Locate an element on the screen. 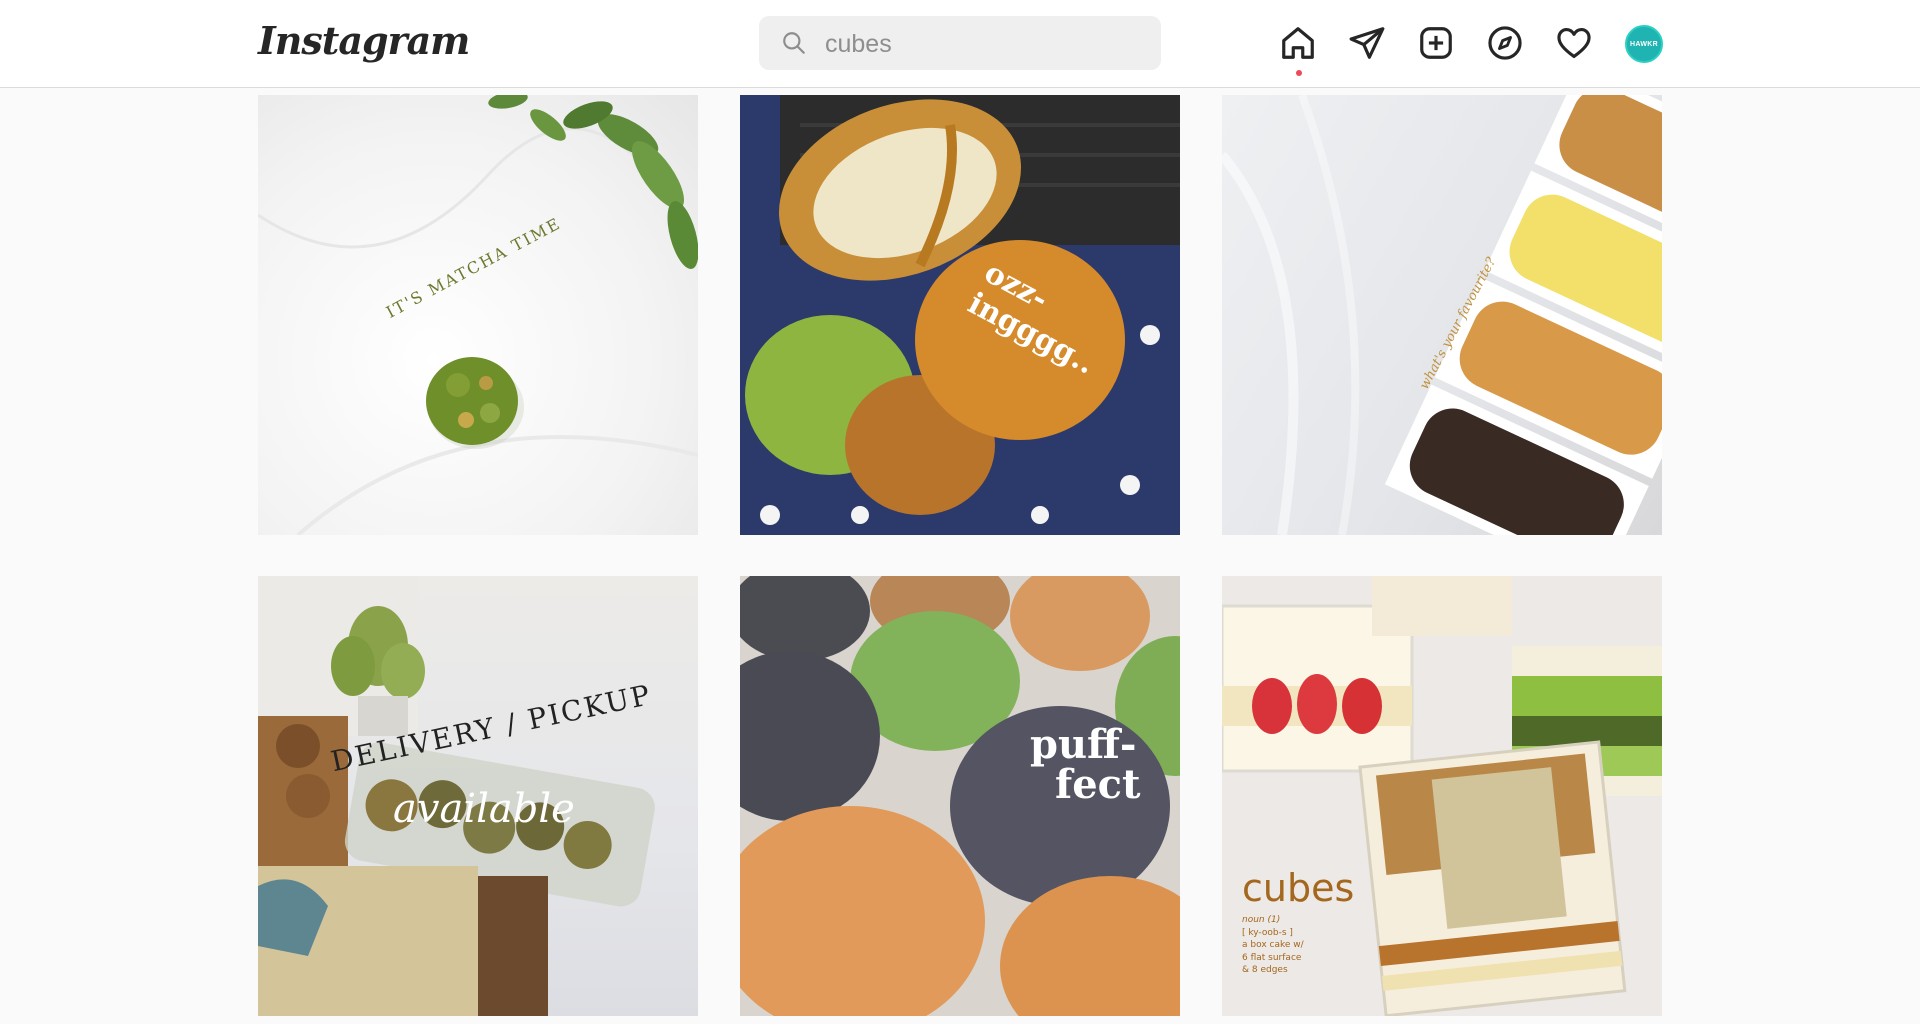 This screenshot has width=1920, height=1024. search-bar: cubes is located at coordinates (960, 43).